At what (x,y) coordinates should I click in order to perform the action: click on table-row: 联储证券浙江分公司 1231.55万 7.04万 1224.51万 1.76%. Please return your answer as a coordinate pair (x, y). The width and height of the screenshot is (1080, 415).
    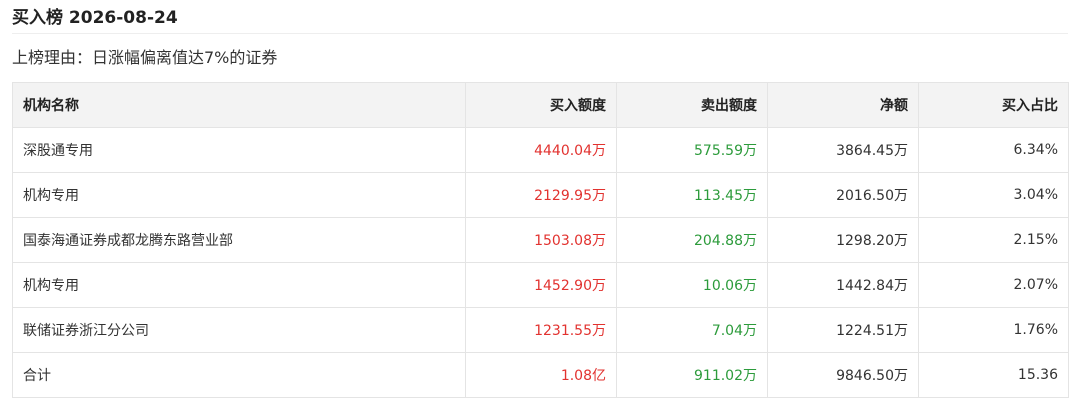
    Looking at the image, I should click on (540, 330).